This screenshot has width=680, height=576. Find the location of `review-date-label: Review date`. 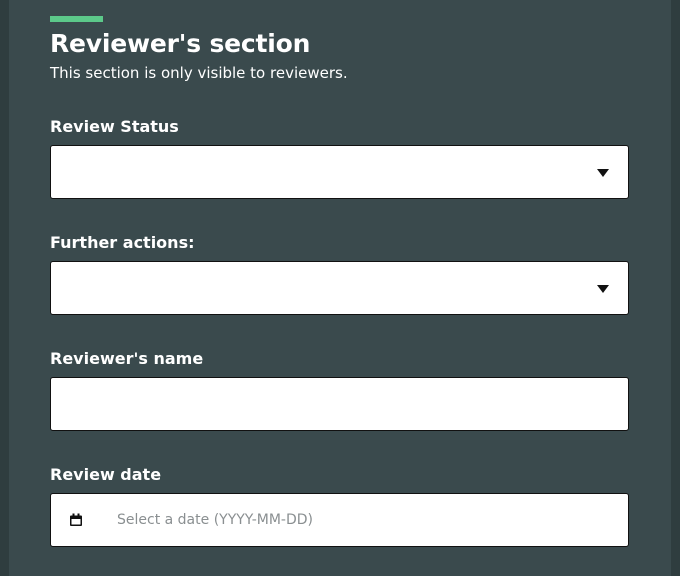

review-date-label: Review date is located at coordinates (106, 474).